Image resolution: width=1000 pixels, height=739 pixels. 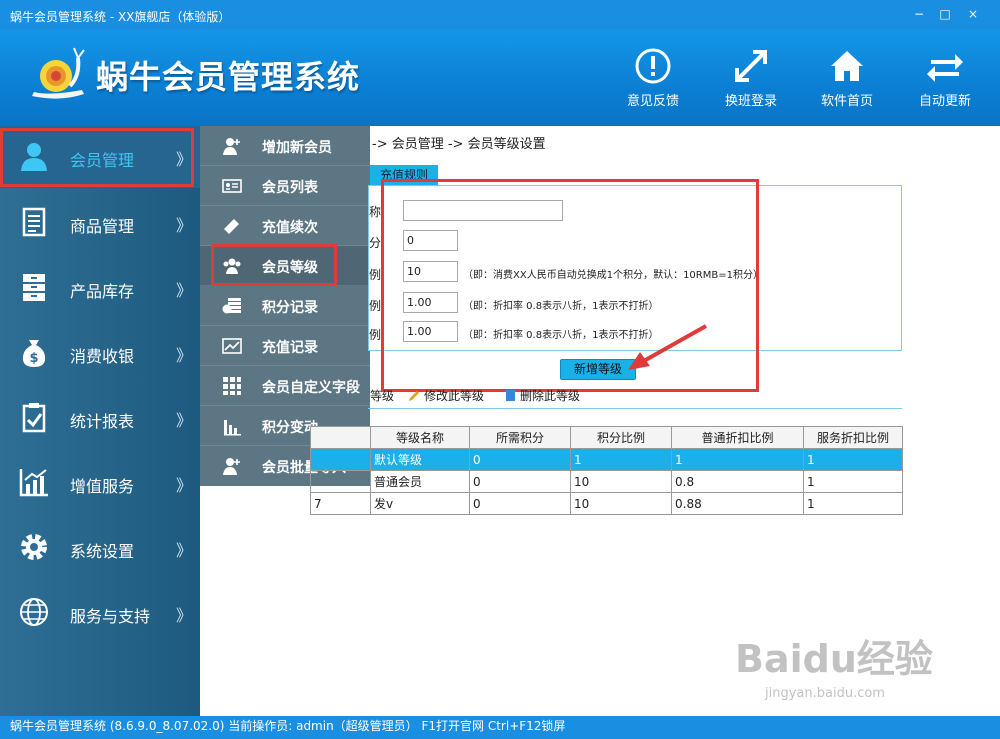 What do you see at coordinates (285, 226) in the screenshot?
I see `submenu-item-recharge: 充值续次` at bounding box center [285, 226].